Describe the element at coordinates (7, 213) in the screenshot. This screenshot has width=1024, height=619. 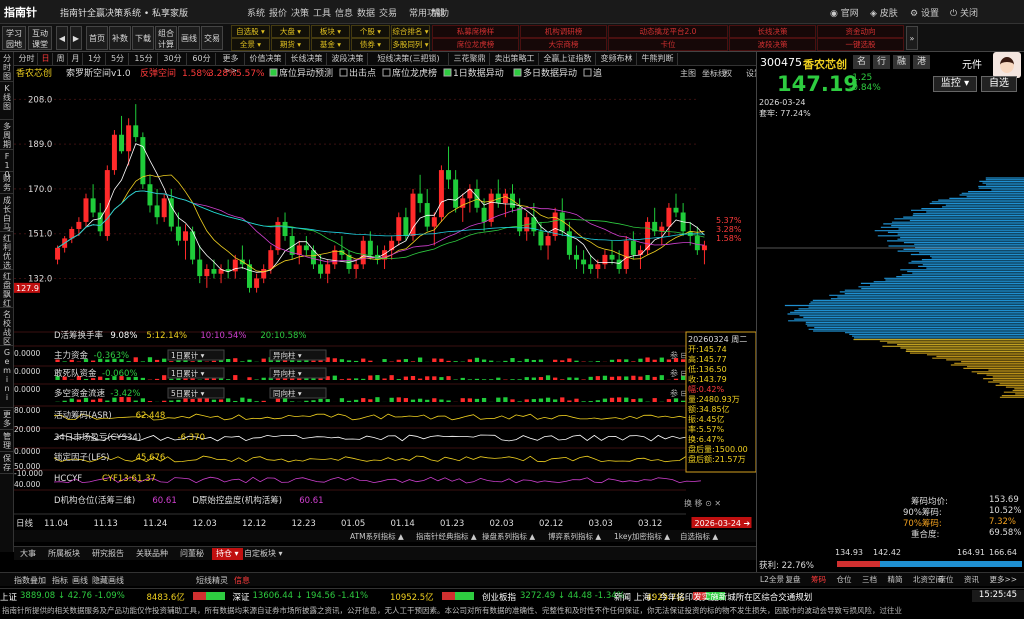
I see `left-tab-5: 成长白马` at that location.